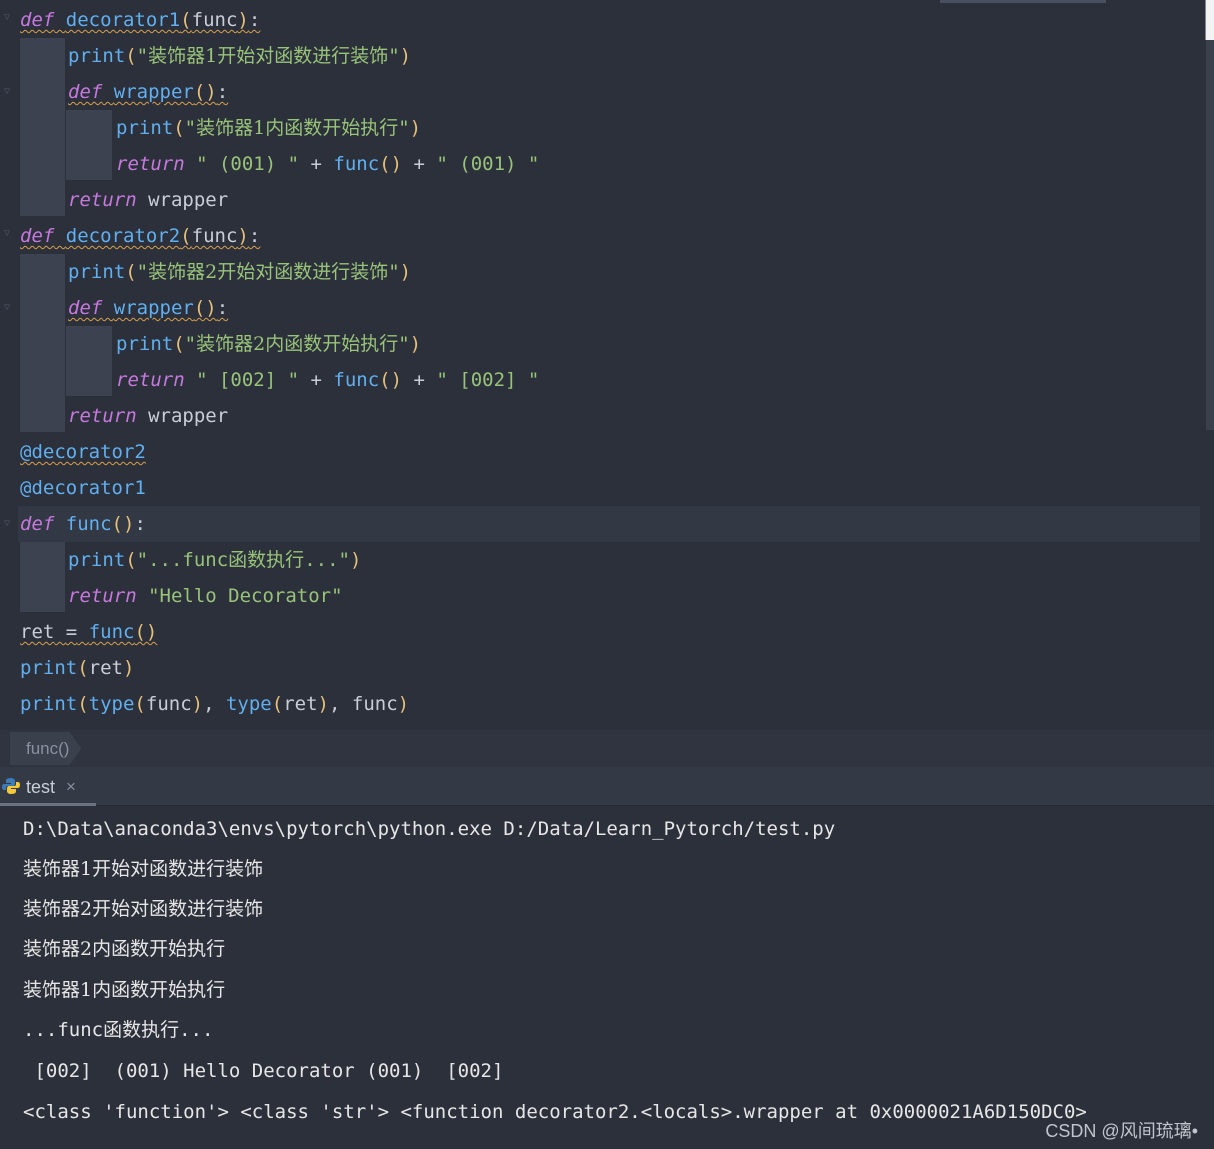  What do you see at coordinates (124, 990) in the screenshot?
I see `console-line: 装饰器1内函数开始执行` at bounding box center [124, 990].